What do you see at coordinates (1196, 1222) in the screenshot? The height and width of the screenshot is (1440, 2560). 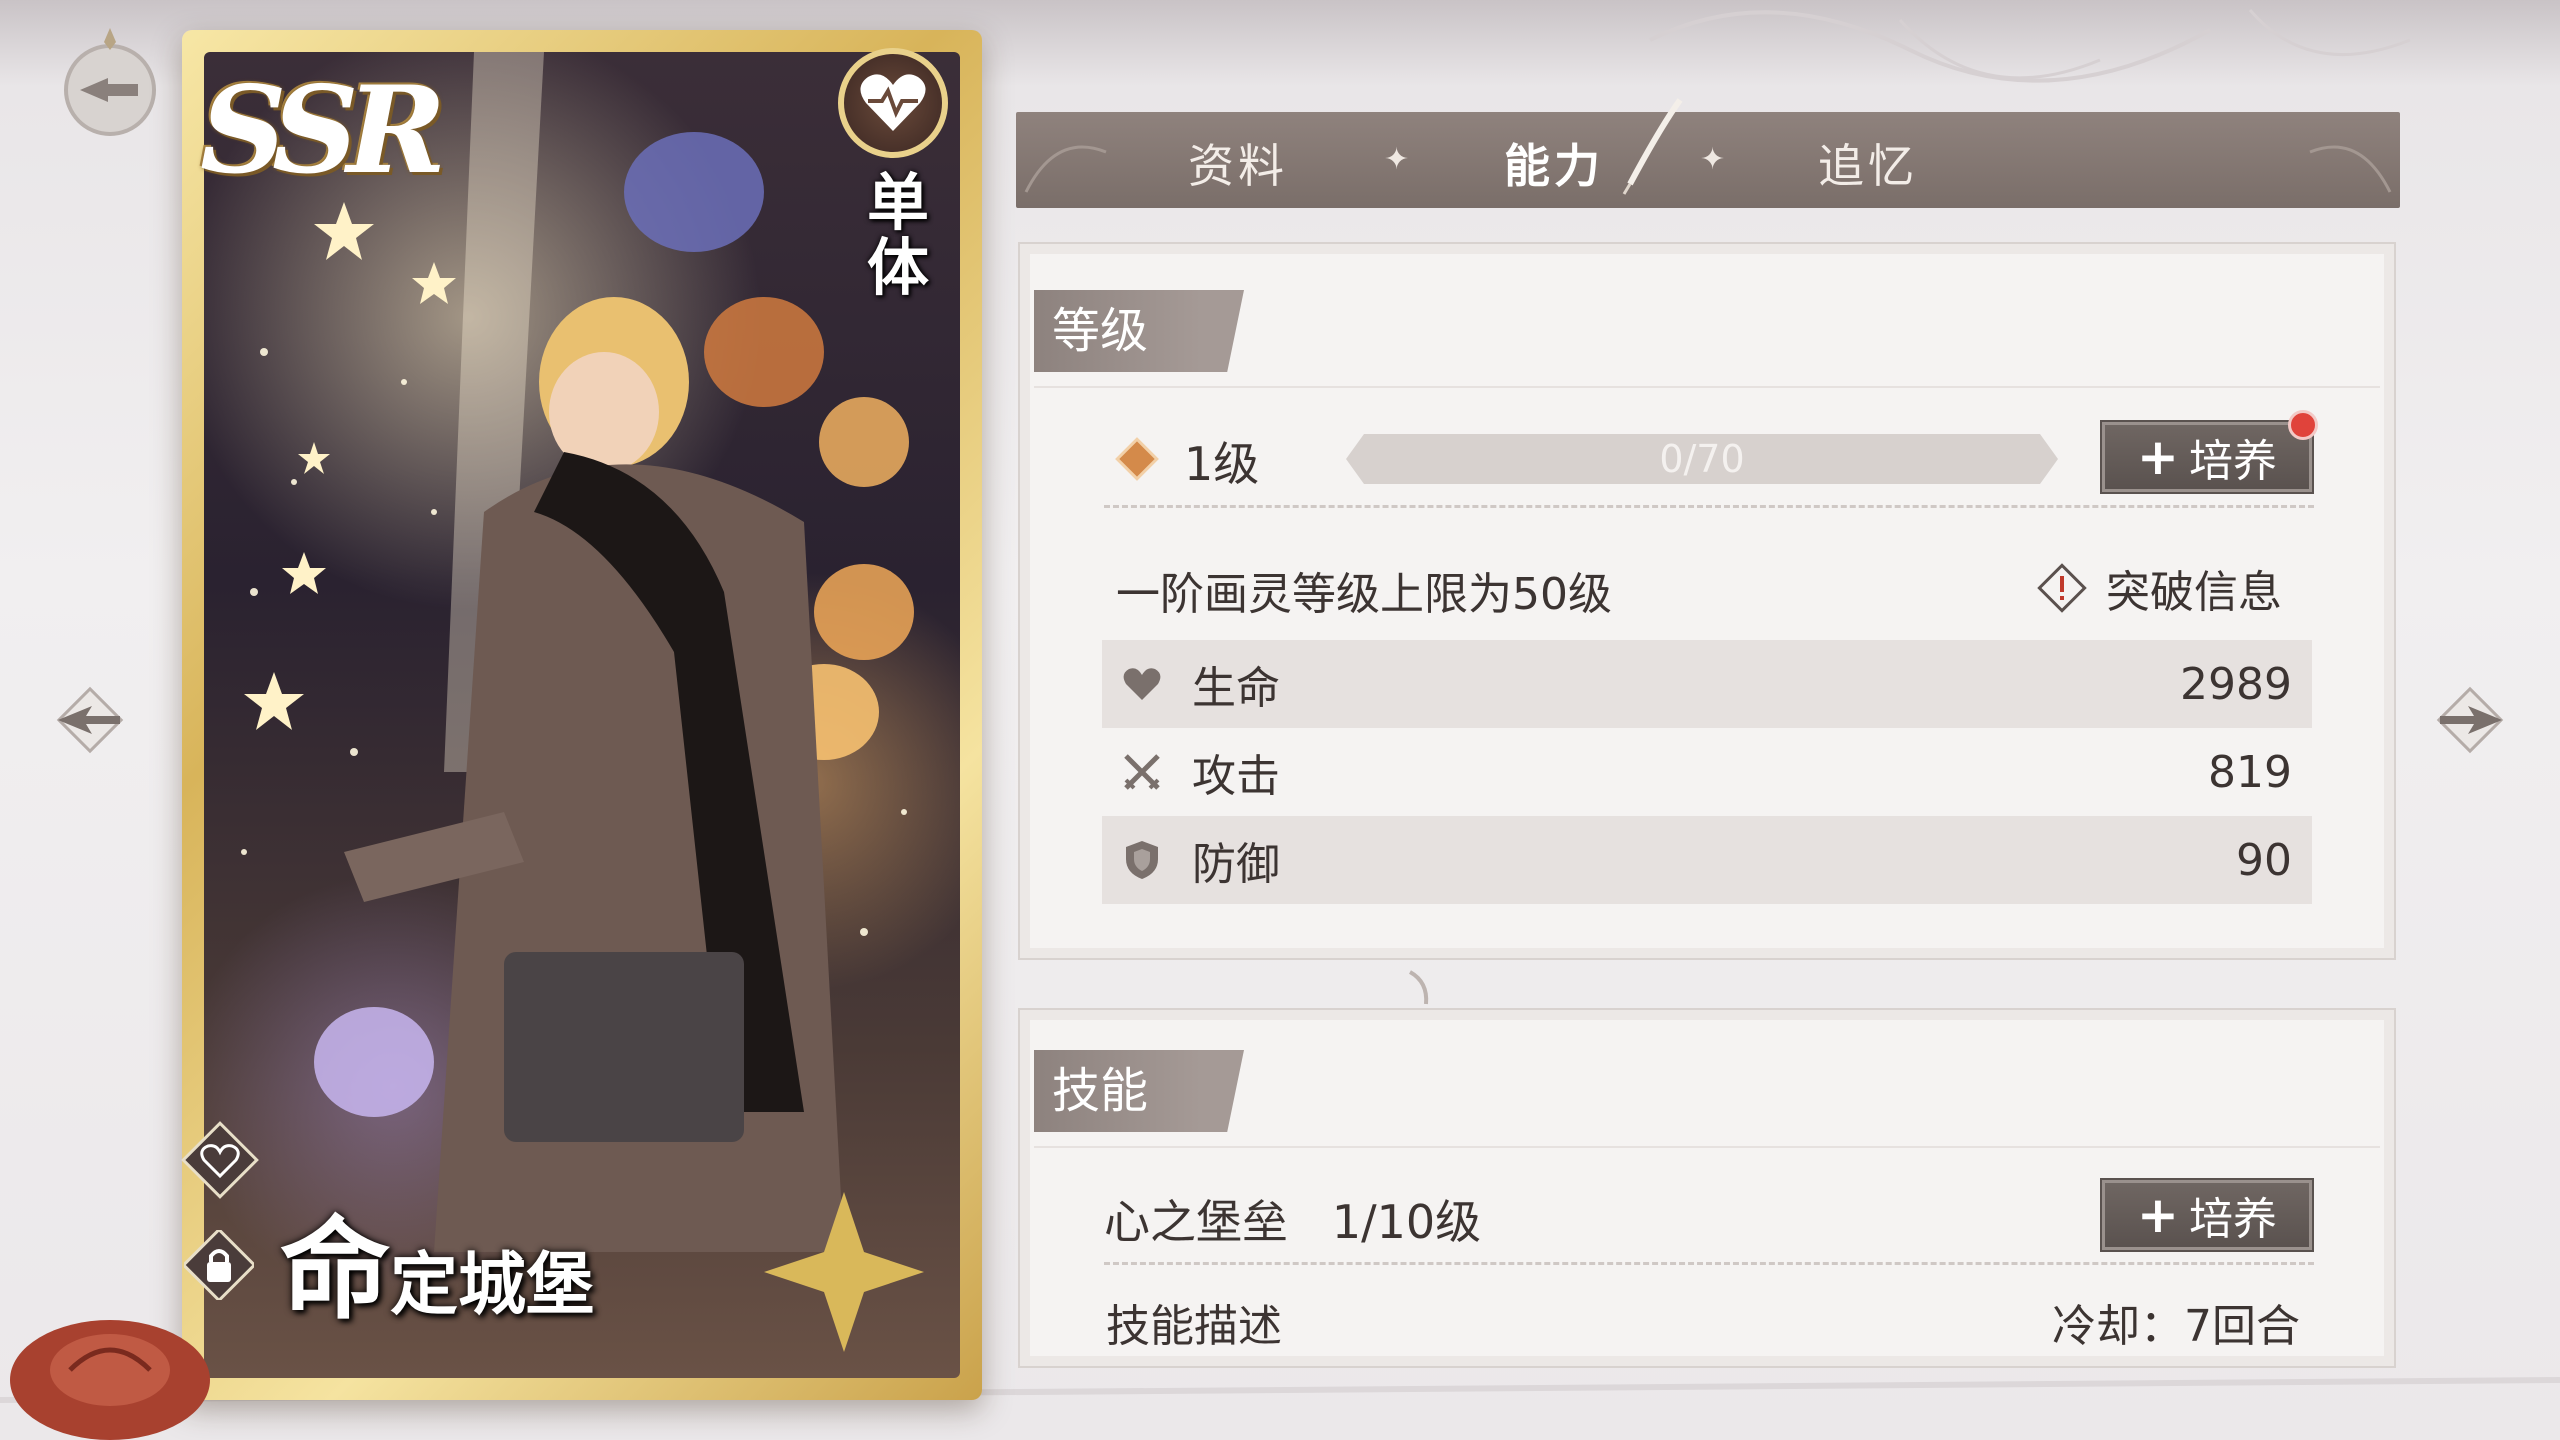 I see `skill-name: 心之堡垒` at bounding box center [1196, 1222].